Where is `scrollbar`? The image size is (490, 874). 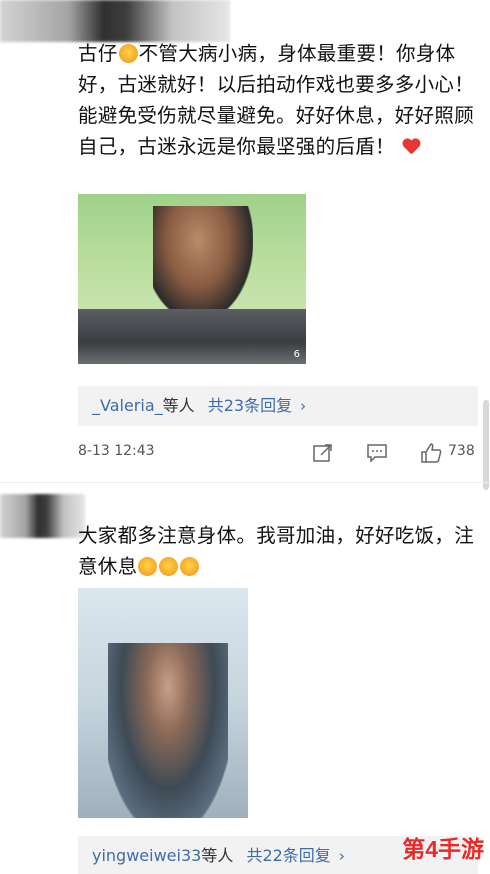
scrollbar is located at coordinates (486, 445).